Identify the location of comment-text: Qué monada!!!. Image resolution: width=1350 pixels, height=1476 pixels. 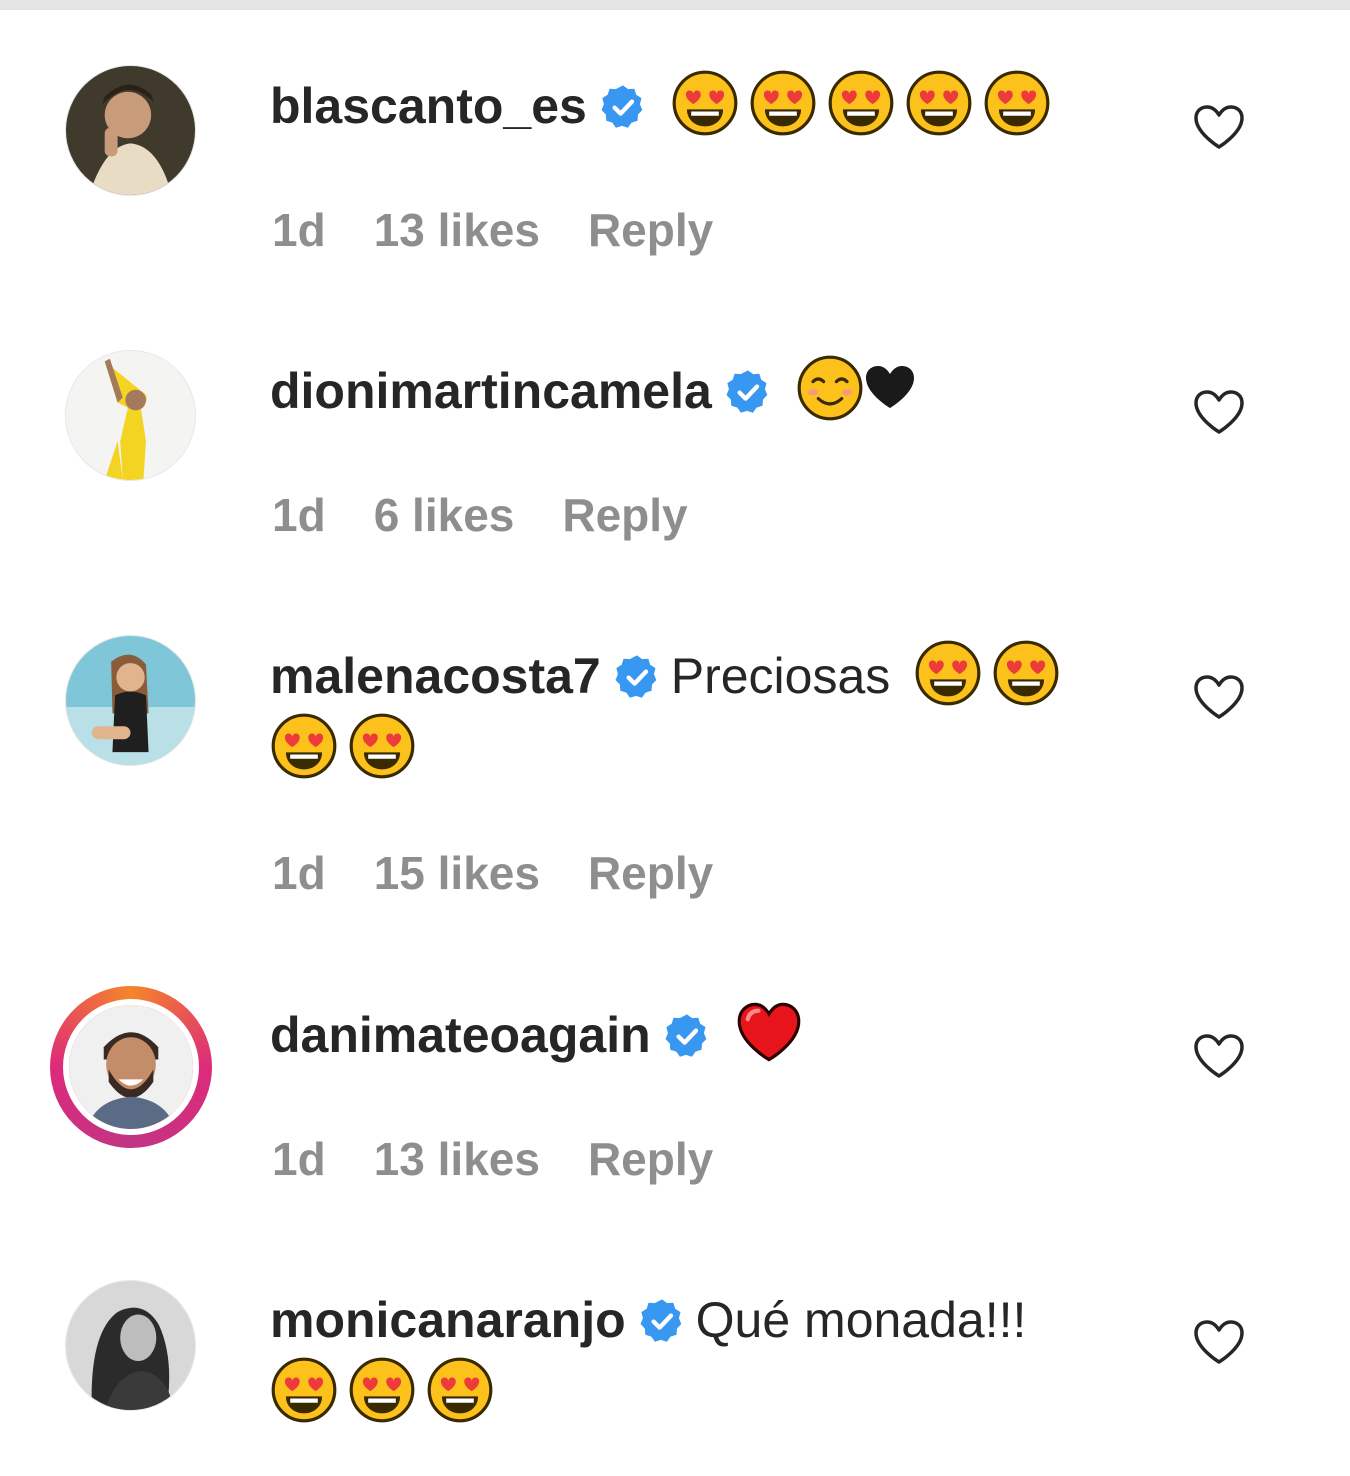
(861, 1320).